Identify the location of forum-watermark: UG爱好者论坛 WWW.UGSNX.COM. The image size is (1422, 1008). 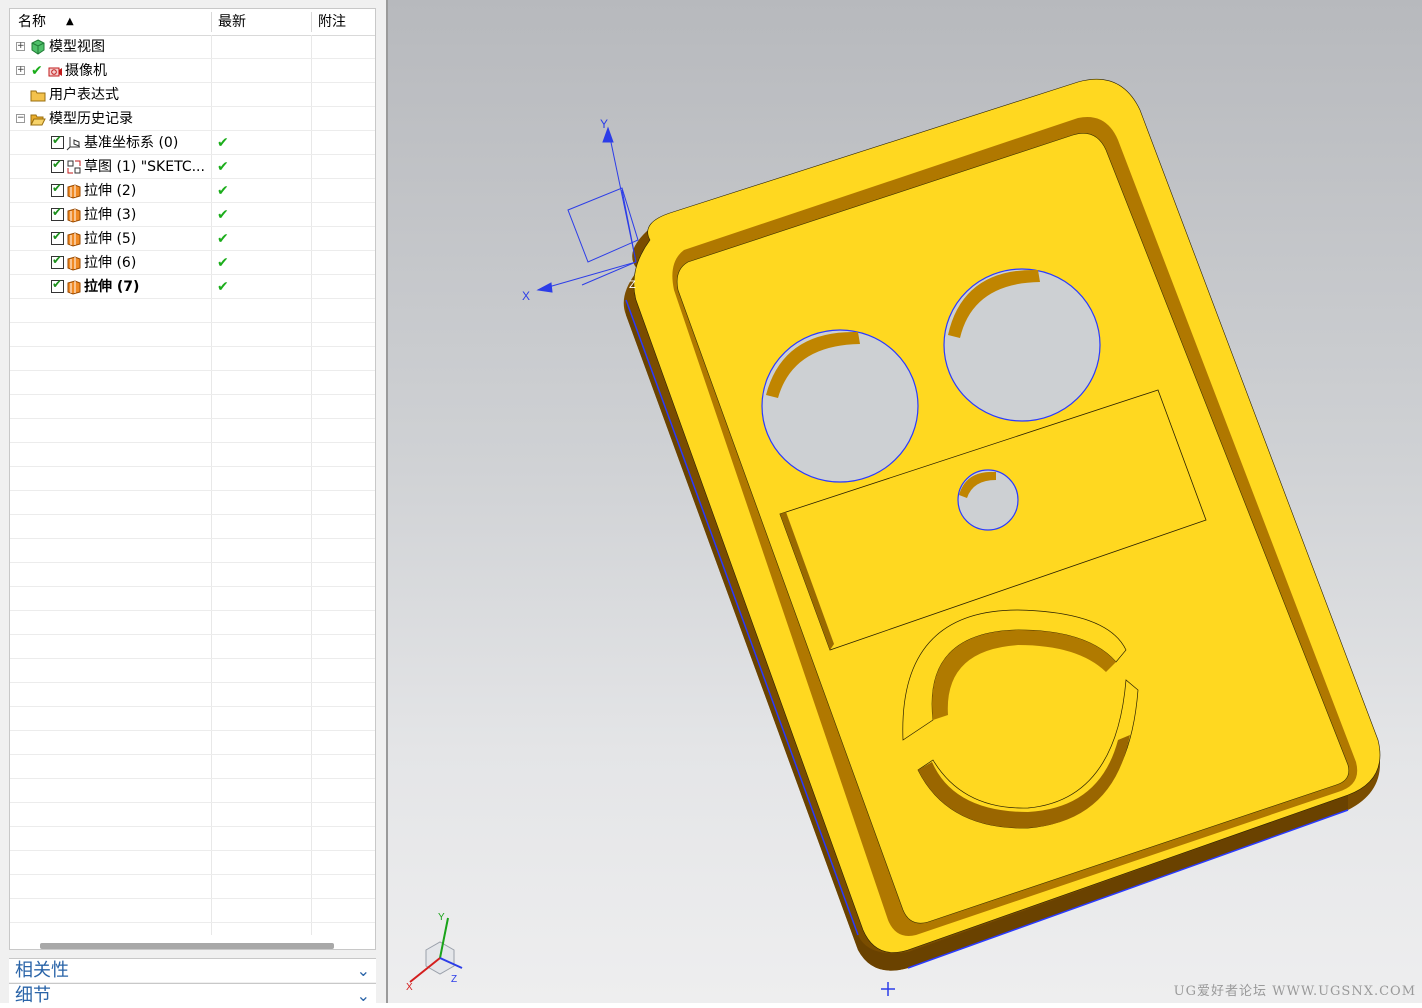
(1294, 991).